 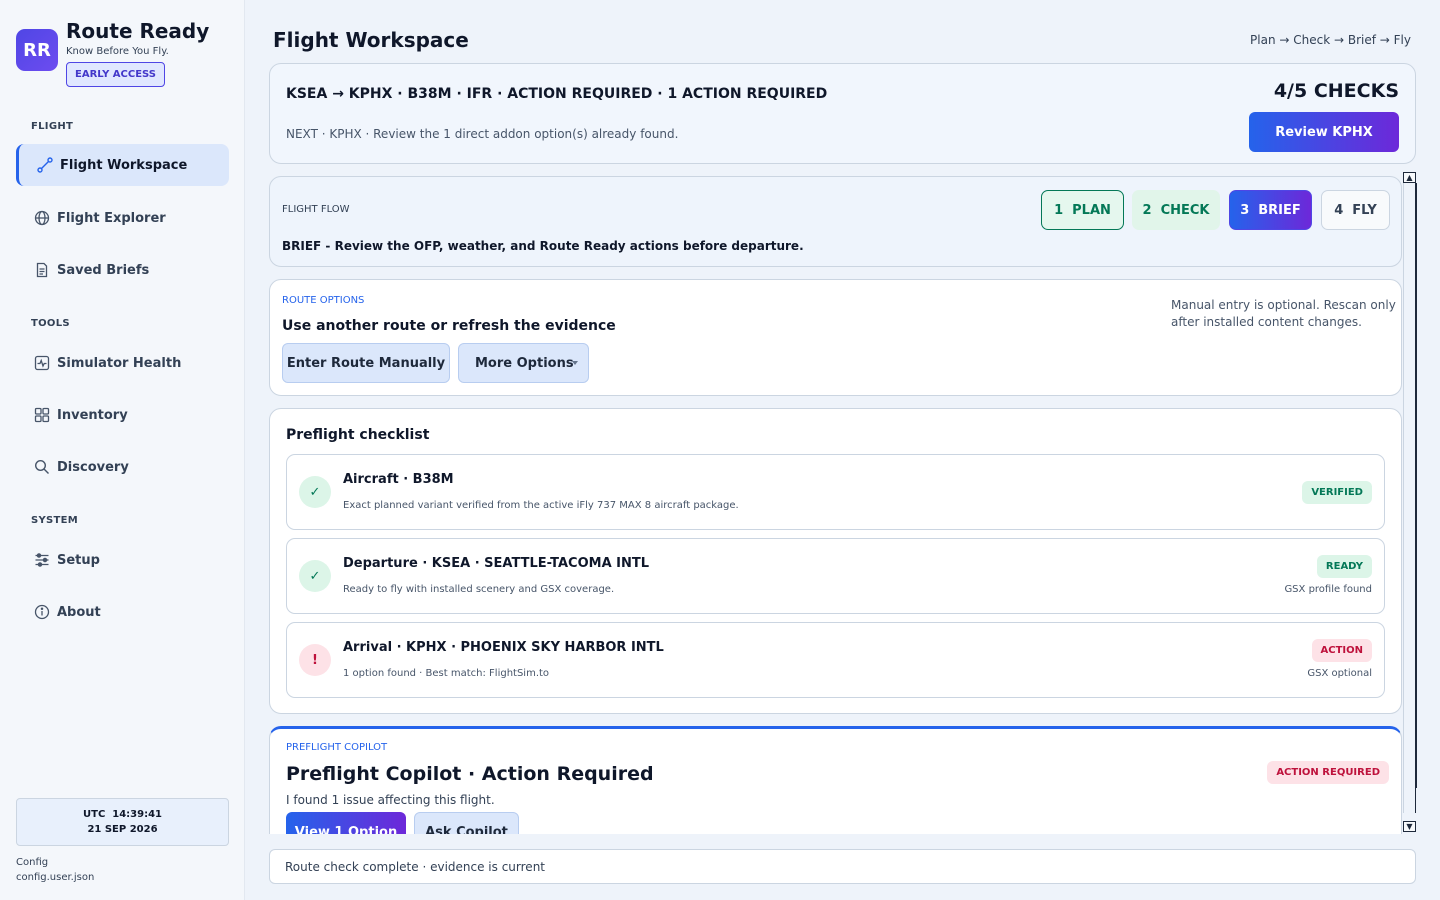 What do you see at coordinates (37, 50) in the screenshot?
I see `app-logo: RR` at bounding box center [37, 50].